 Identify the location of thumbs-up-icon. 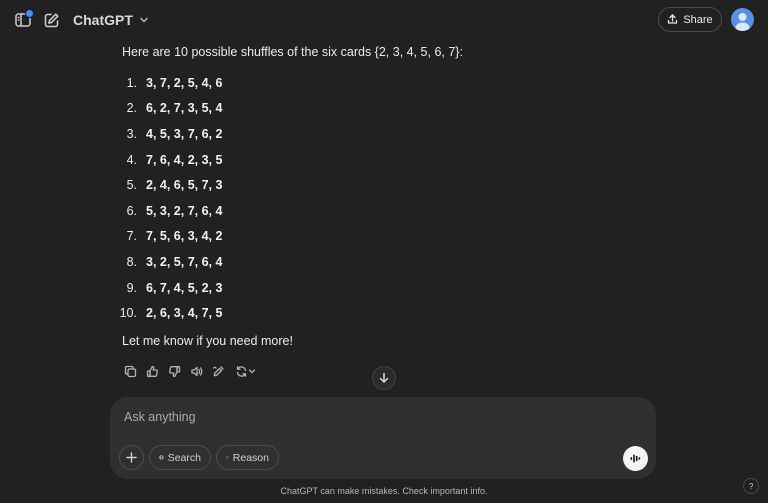
(152, 371).